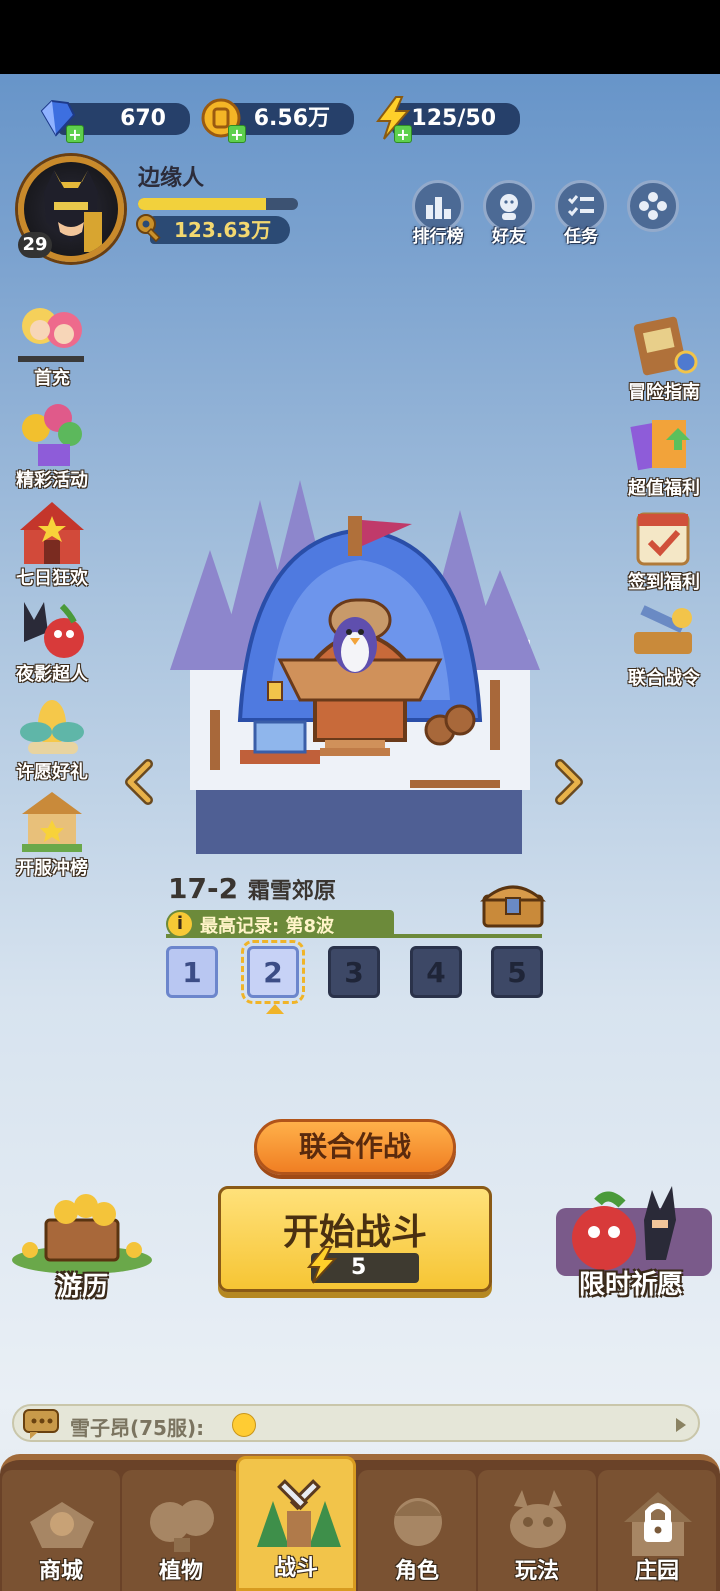 This screenshot has width=720, height=1591. Describe the element at coordinates (513, 904) in the screenshot. I see `treasure-chest-icon` at that location.